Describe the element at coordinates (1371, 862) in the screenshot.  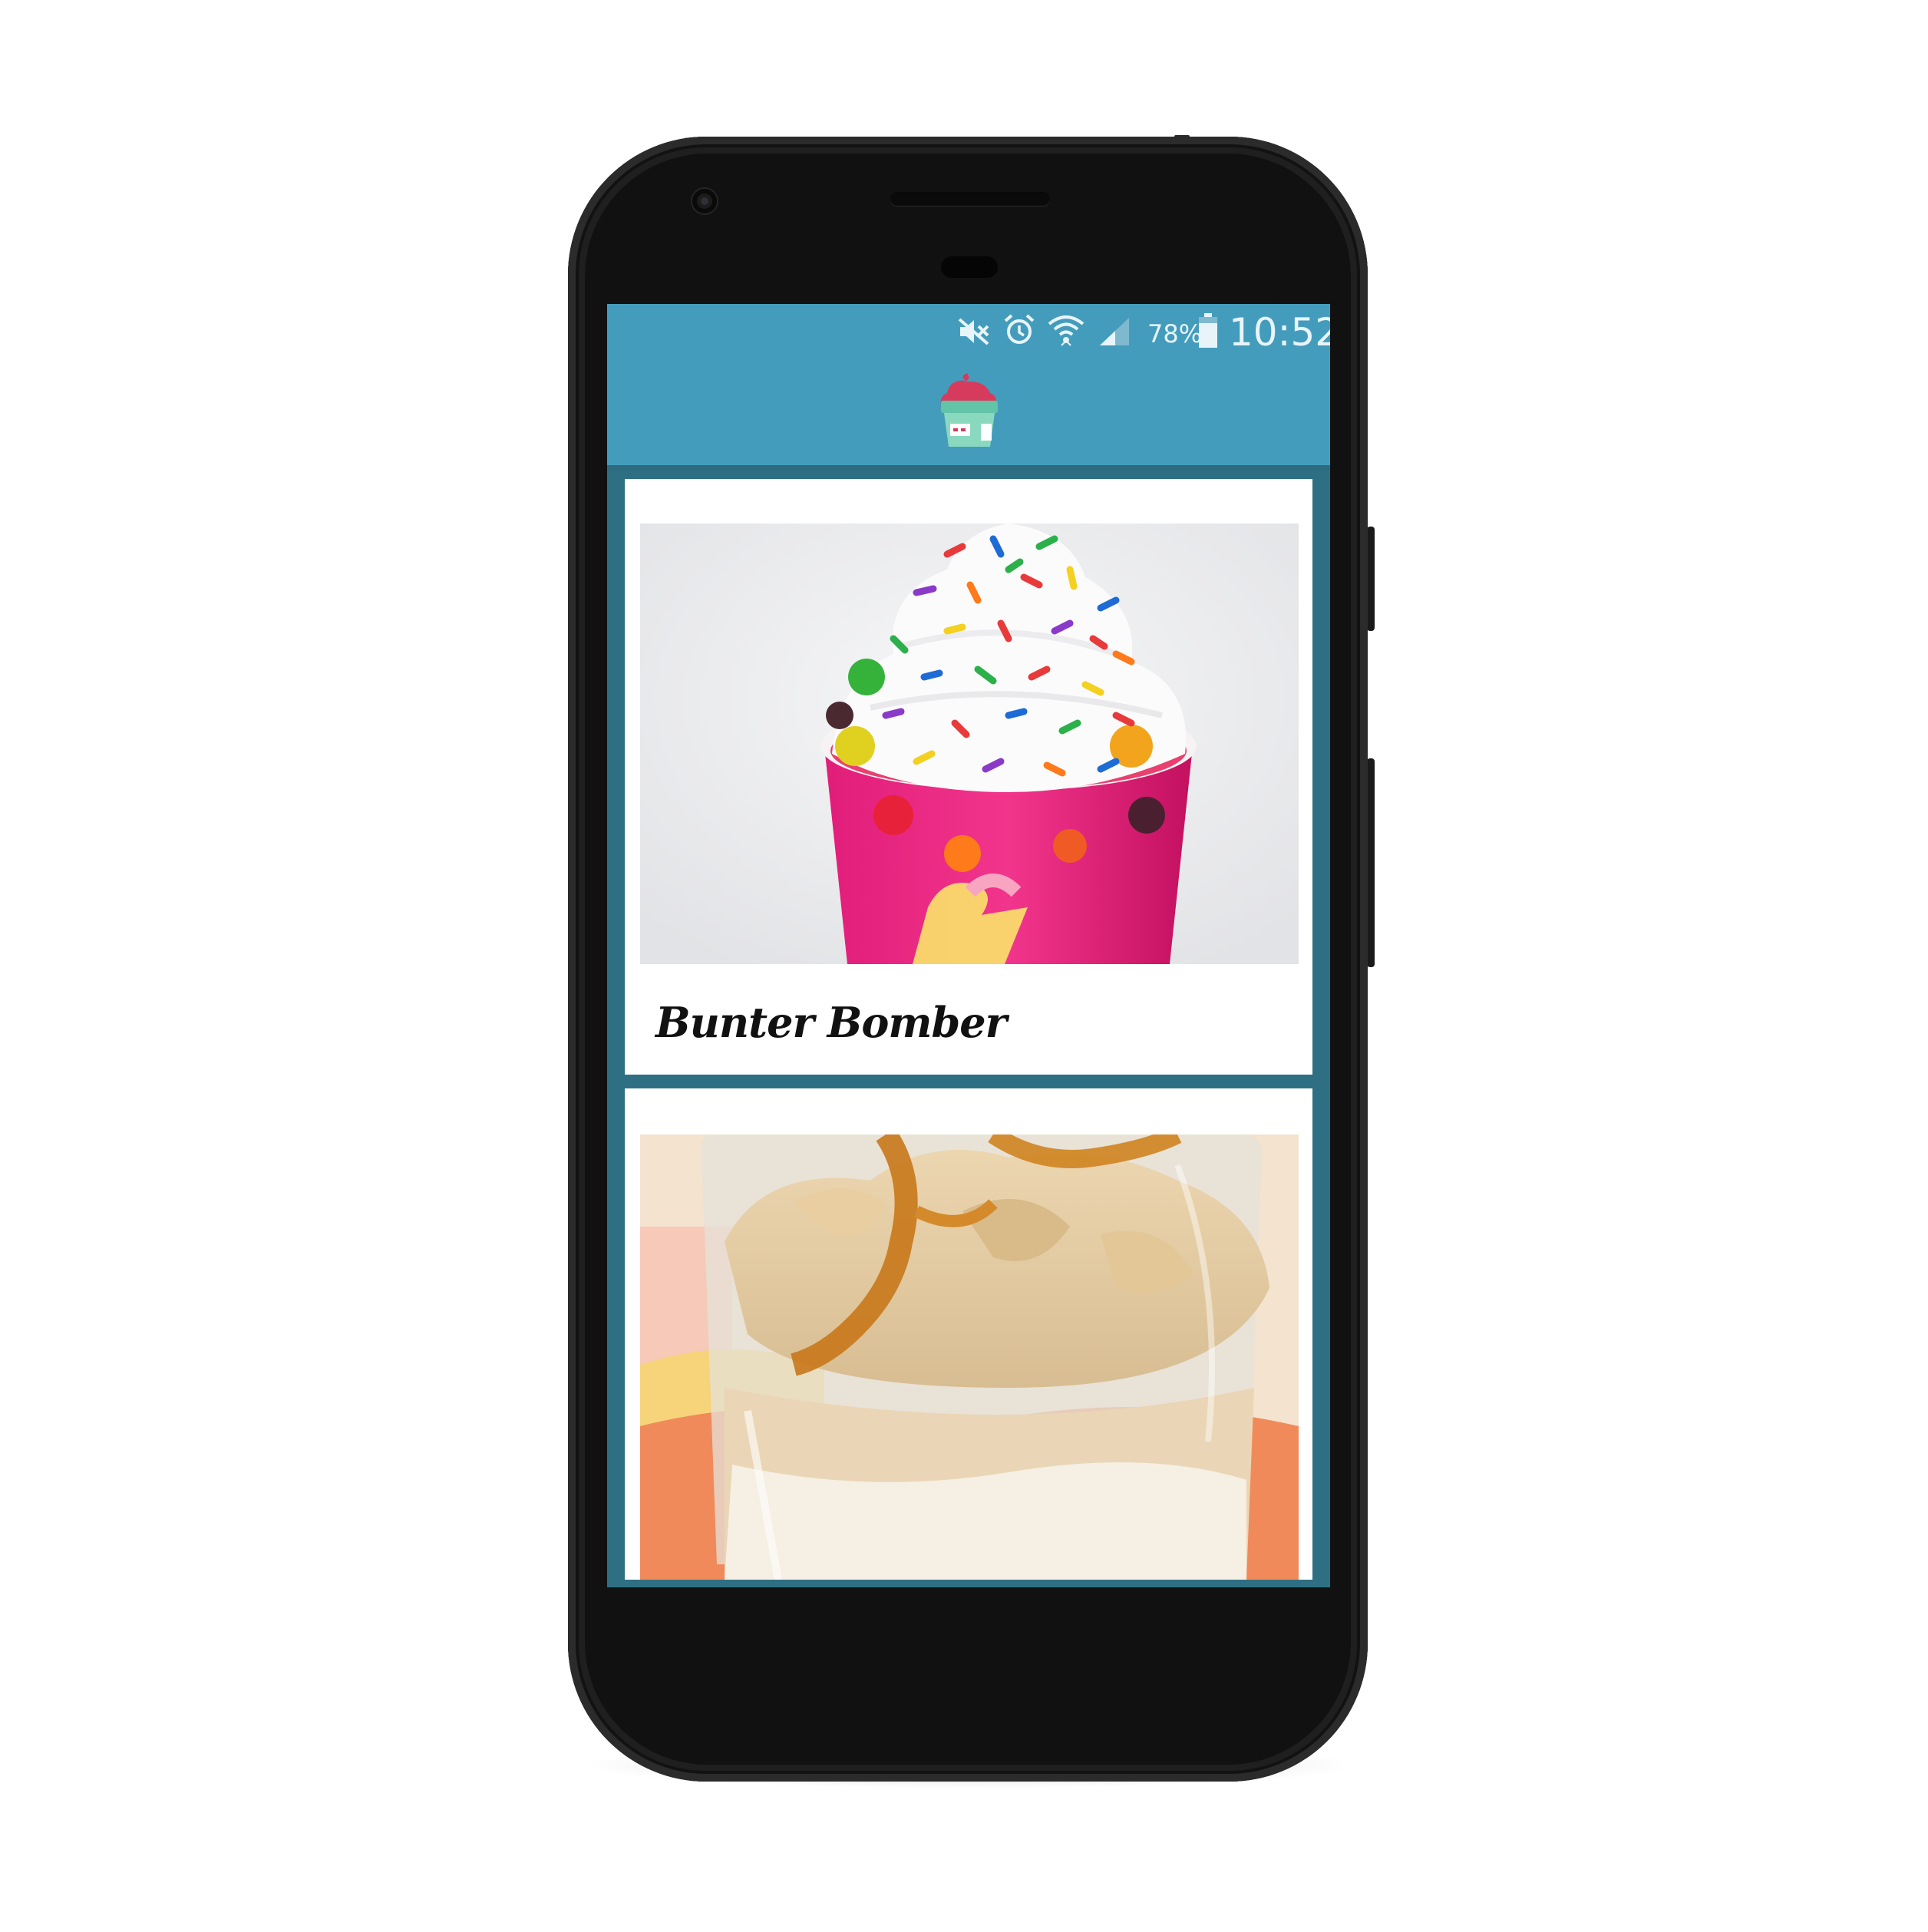
I see `volume-button` at that location.